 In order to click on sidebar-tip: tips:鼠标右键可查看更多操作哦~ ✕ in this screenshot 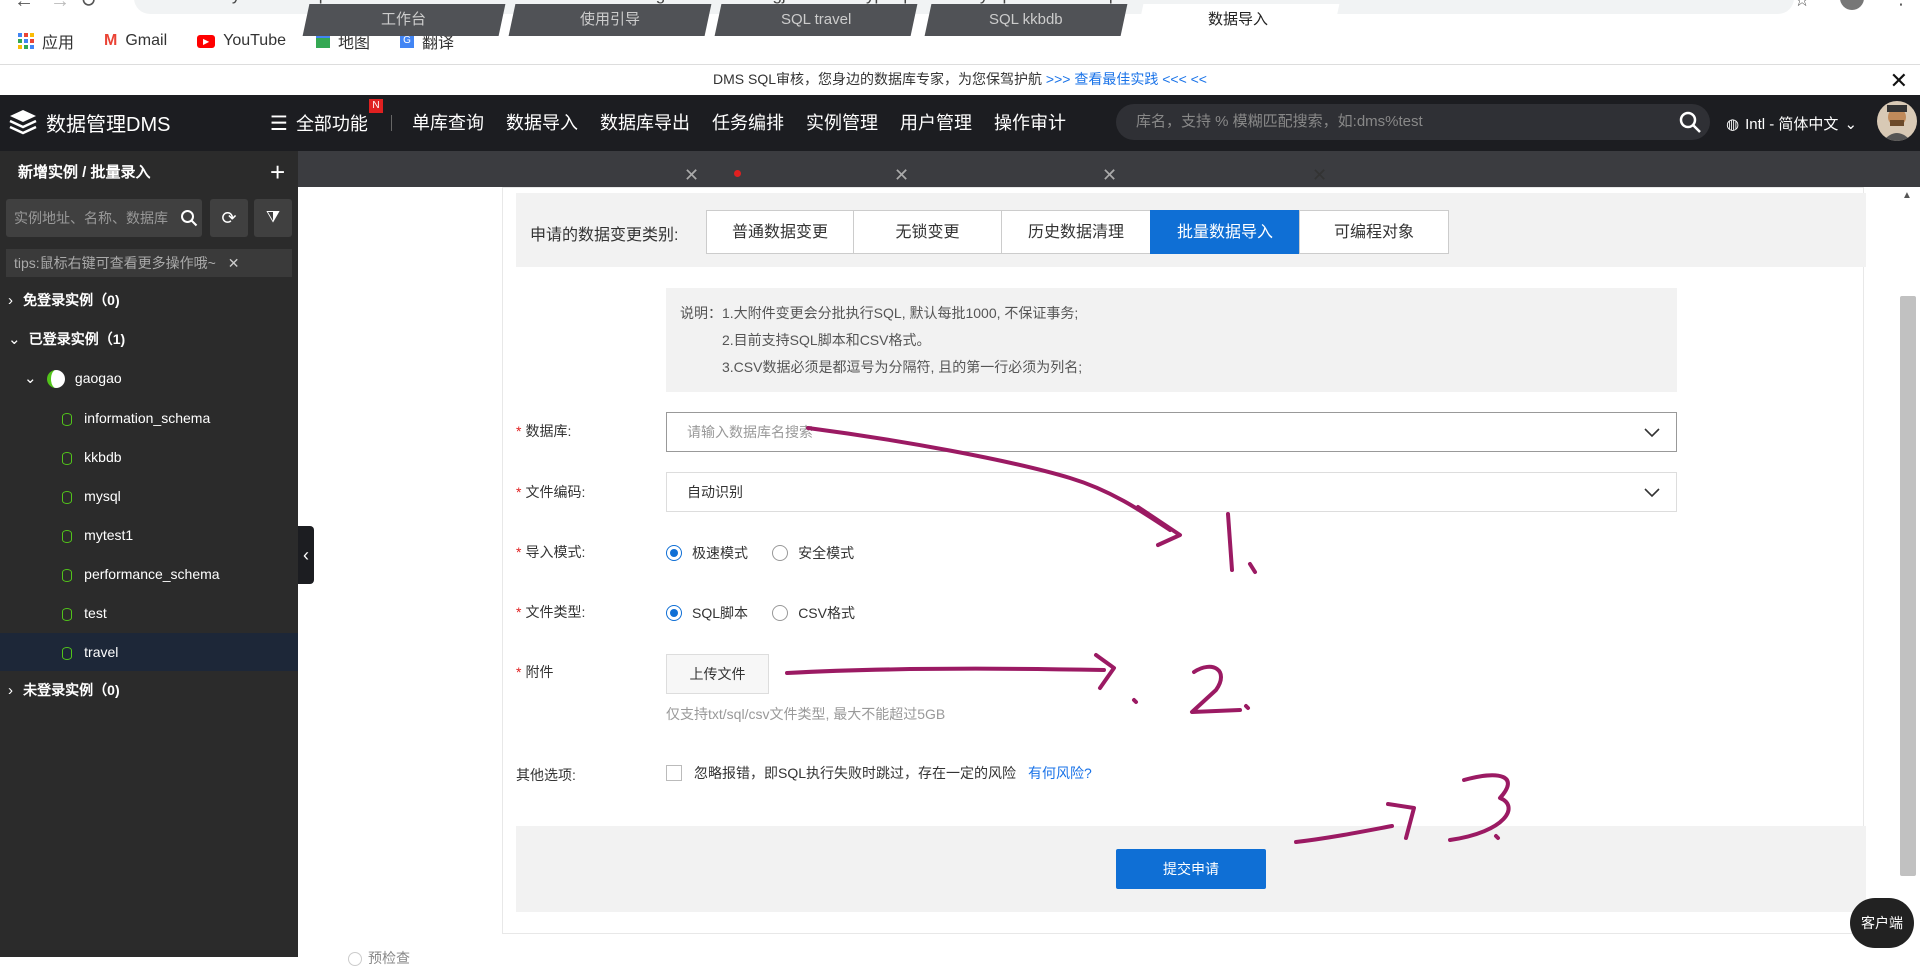, I will do `click(149, 263)`.